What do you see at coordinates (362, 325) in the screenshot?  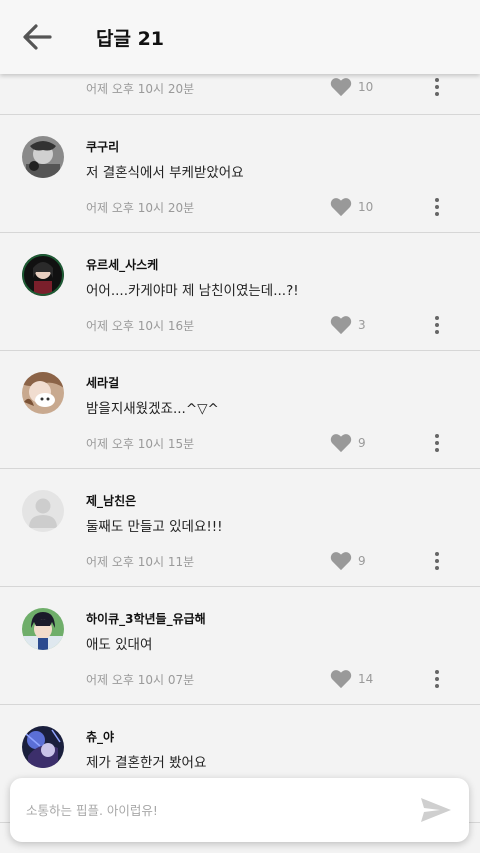 I see `like-count: 3` at bounding box center [362, 325].